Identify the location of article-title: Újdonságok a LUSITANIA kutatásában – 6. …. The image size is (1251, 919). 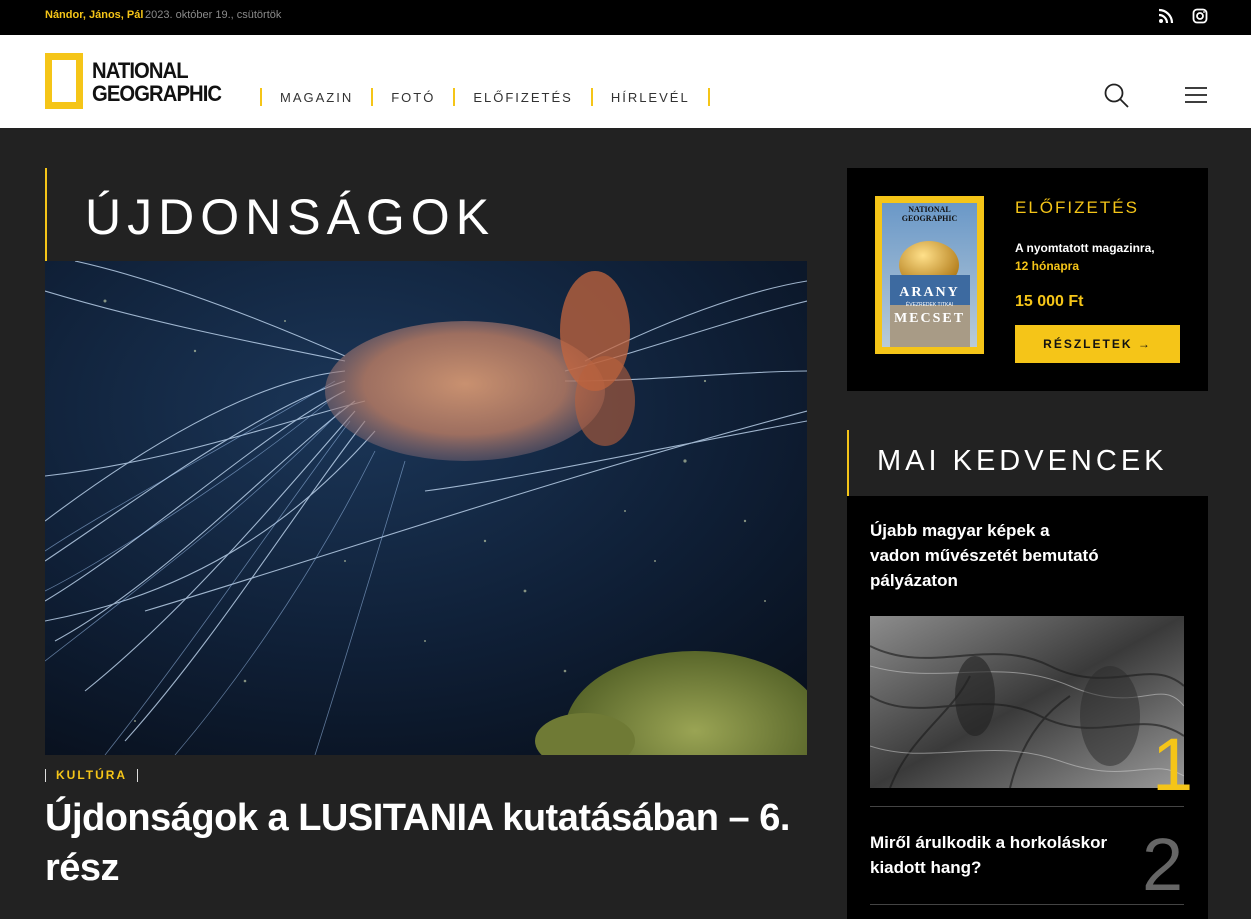
(425, 843).